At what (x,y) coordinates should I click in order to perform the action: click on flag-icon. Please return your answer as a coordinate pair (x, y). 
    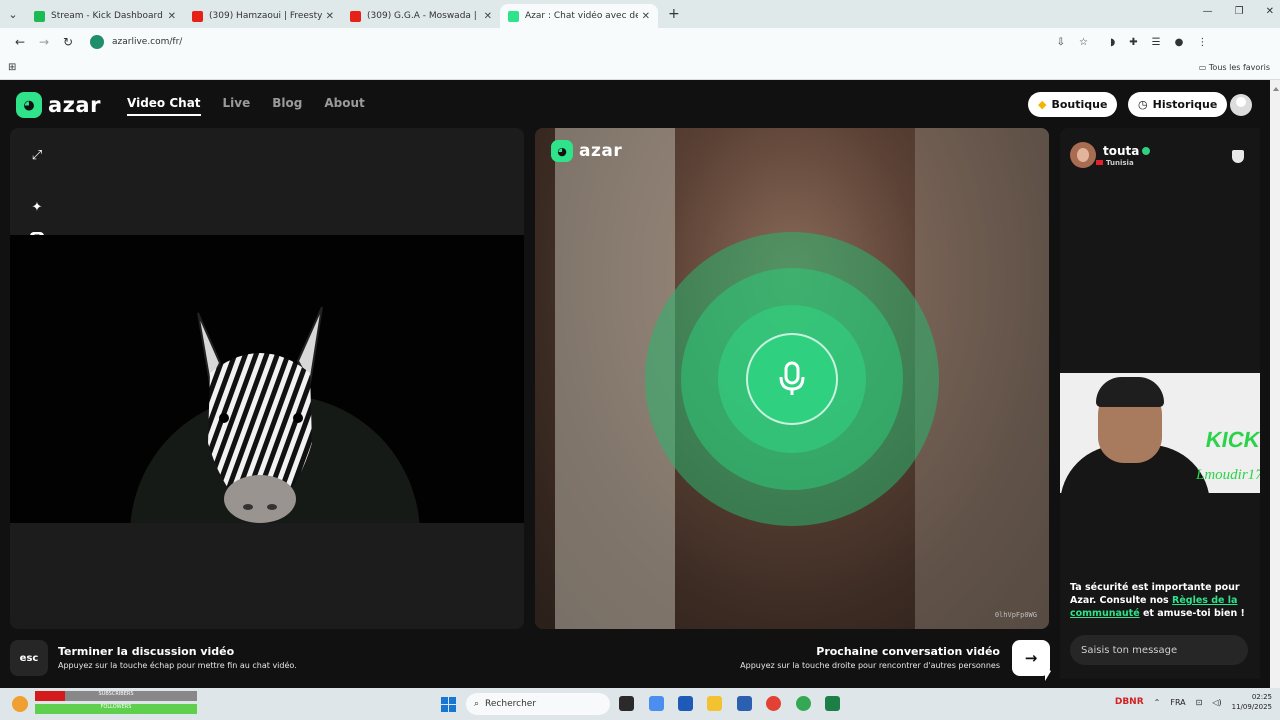
    Looking at the image, I should click on (1099, 162).